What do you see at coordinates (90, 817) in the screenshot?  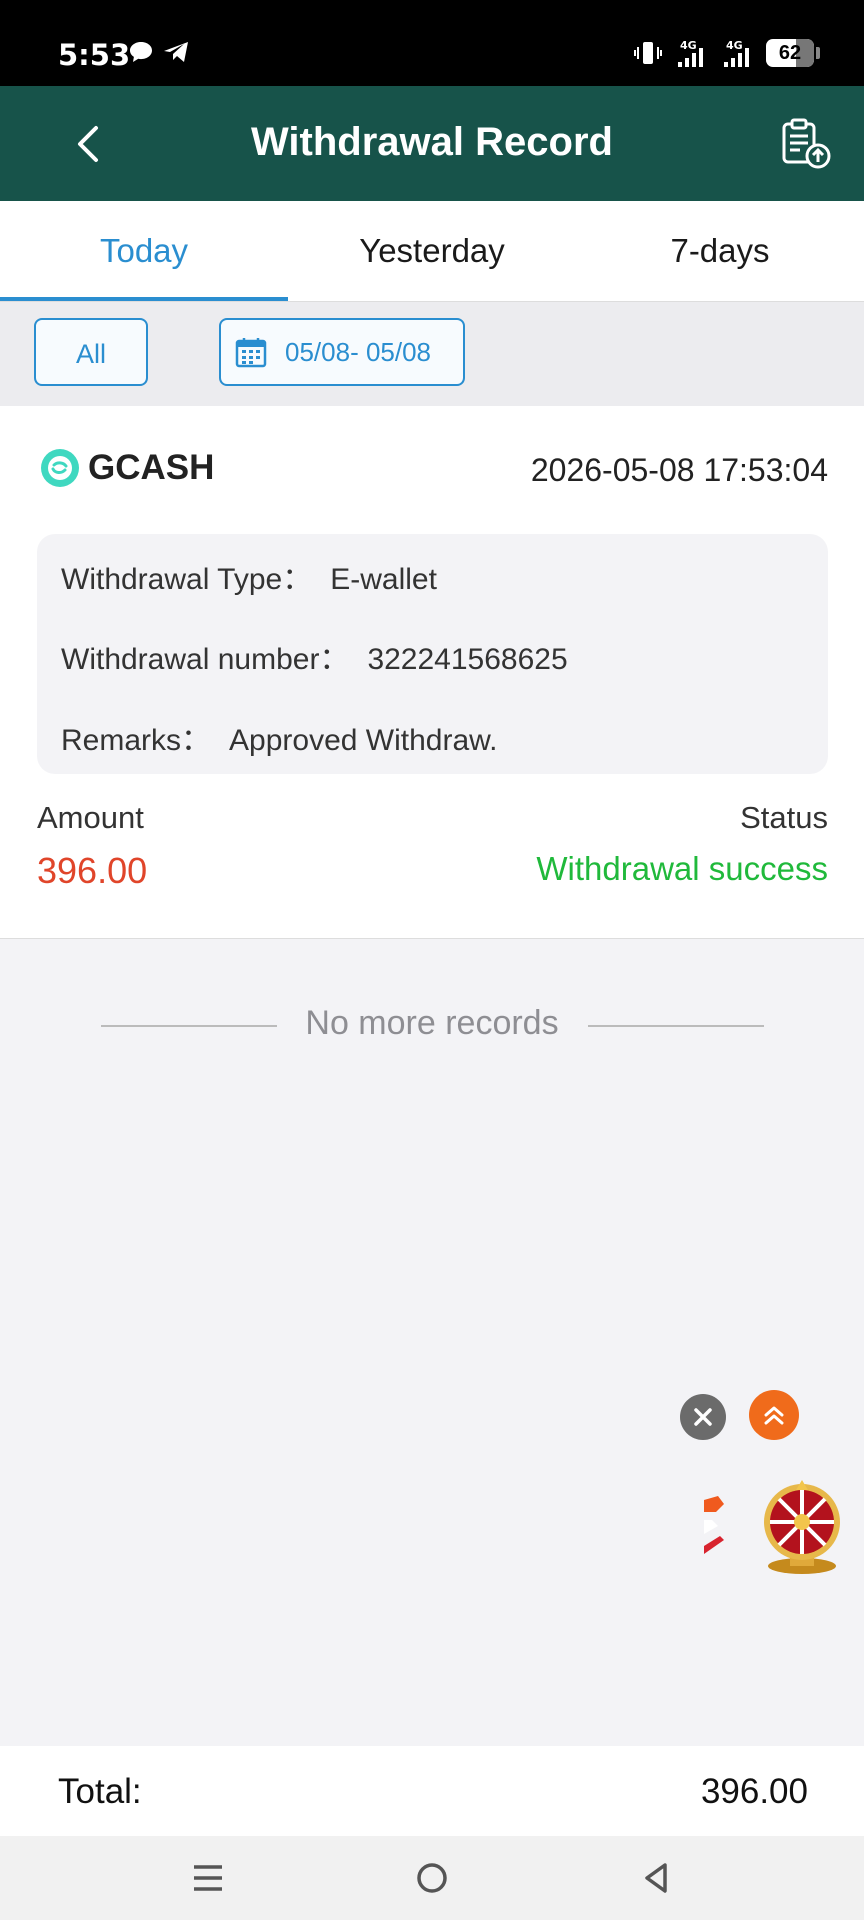 I see `amount-label: Amount` at bounding box center [90, 817].